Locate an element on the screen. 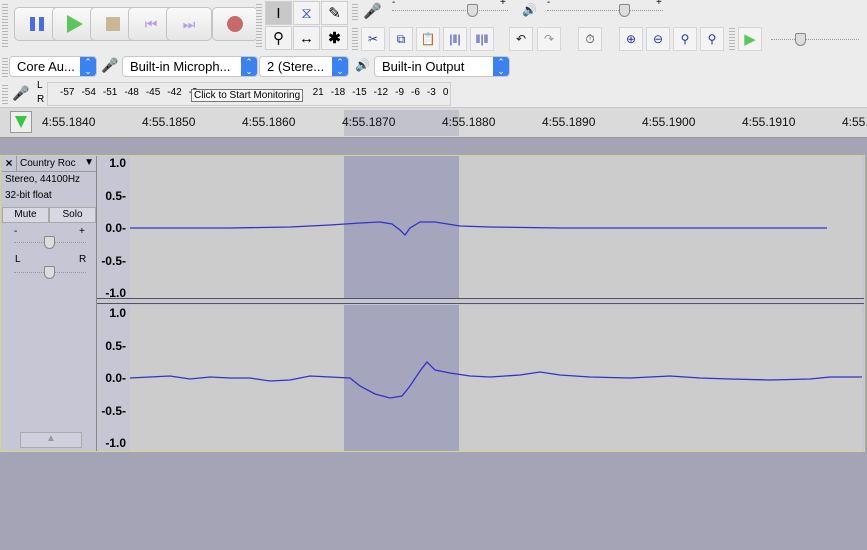  timeshift-tool: ↔ is located at coordinates (306, 38).